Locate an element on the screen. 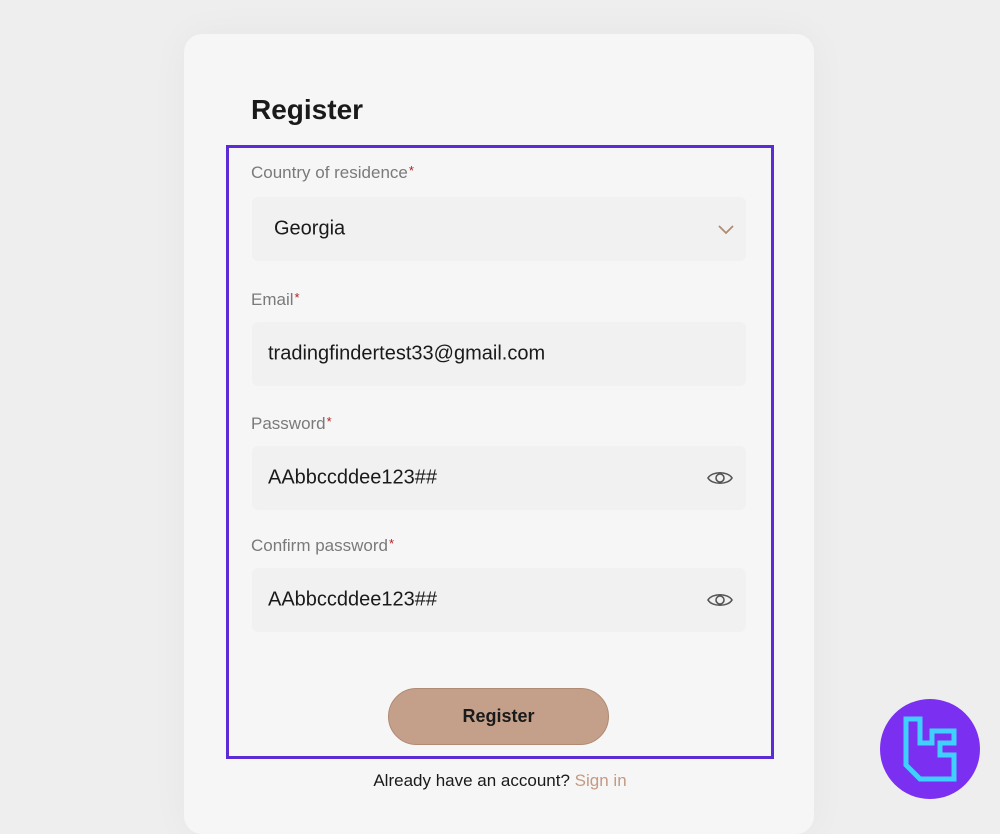 The image size is (1000, 834). confirm-password-value: AAbbccddee123## is located at coordinates (353, 599).